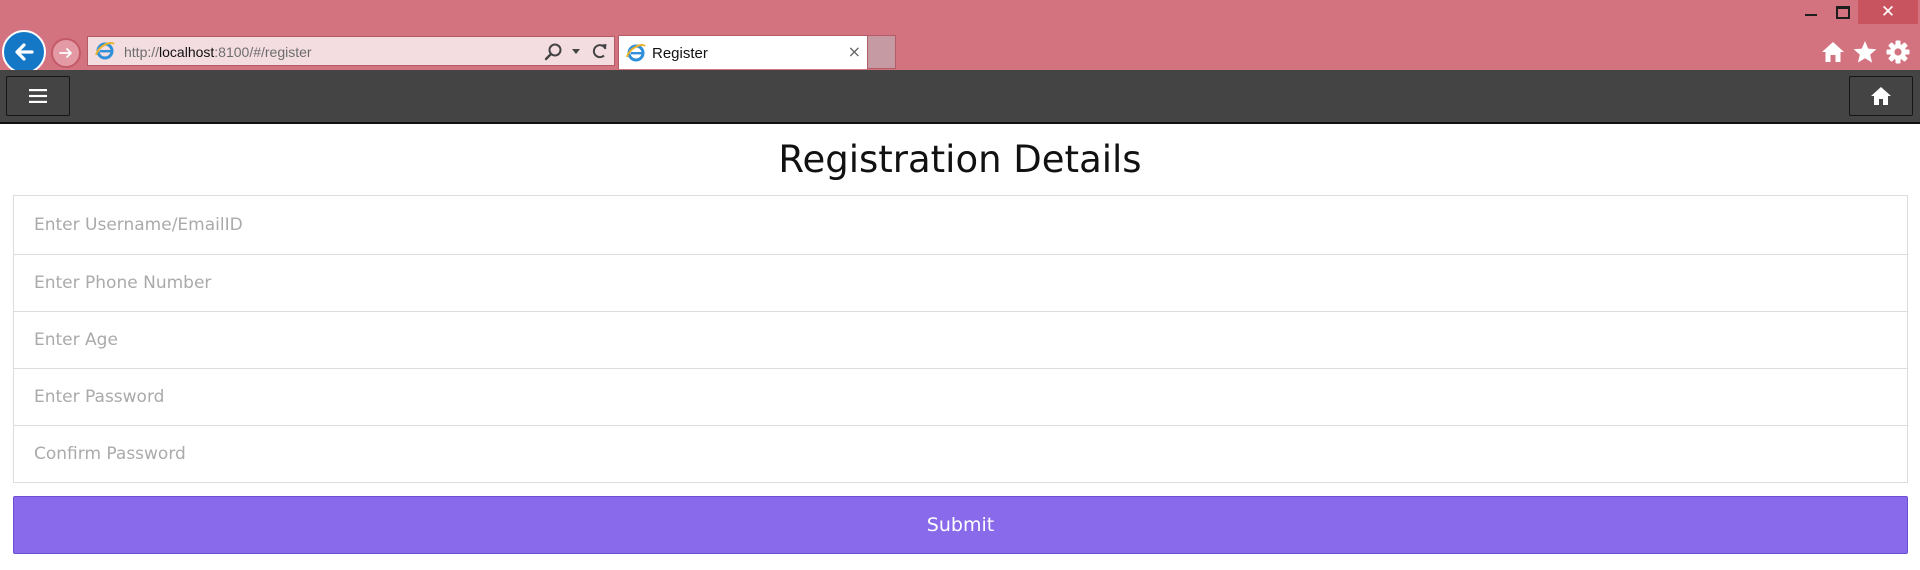 The width and height of the screenshot is (1920, 570). I want to click on forward-arrow-icon, so click(65, 53).